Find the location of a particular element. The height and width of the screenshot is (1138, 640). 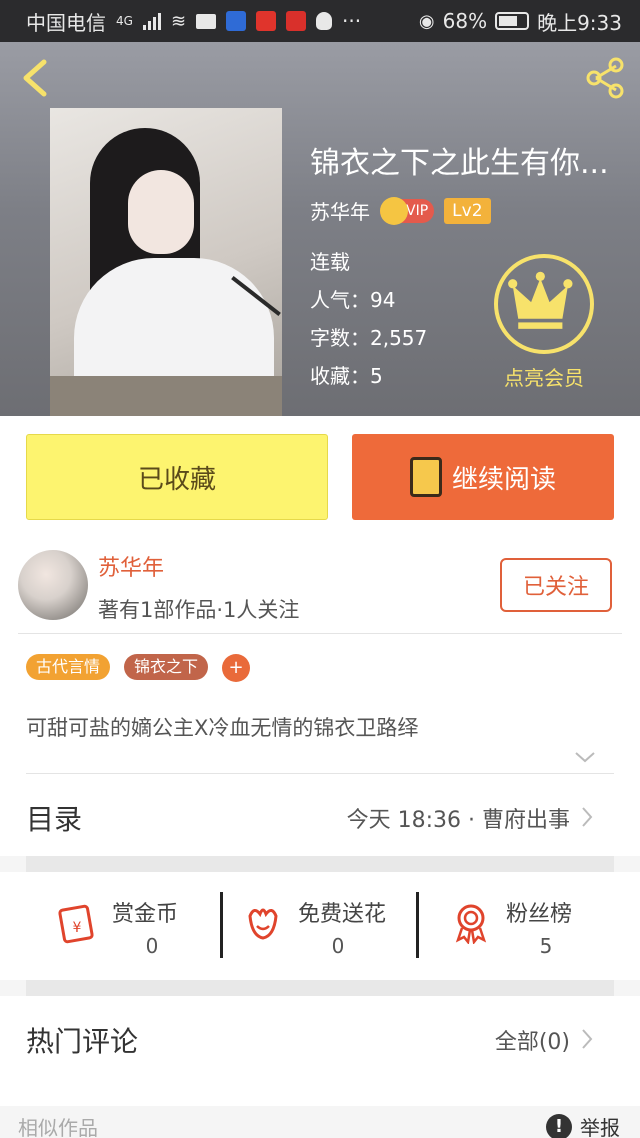

continue-reading-button: 继续阅读 is located at coordinates (483, 477).